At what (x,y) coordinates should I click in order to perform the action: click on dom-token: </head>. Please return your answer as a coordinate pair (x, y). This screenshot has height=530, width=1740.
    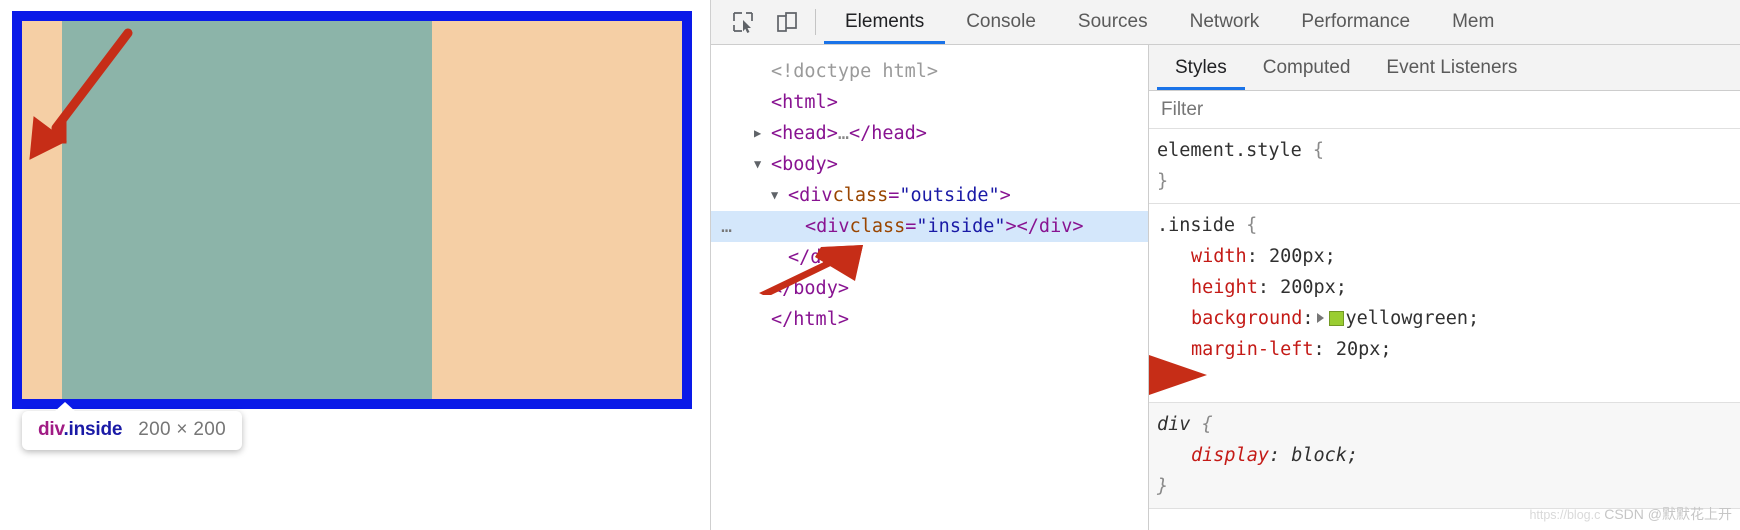
    Looking at the image, I should click on (887, 133).